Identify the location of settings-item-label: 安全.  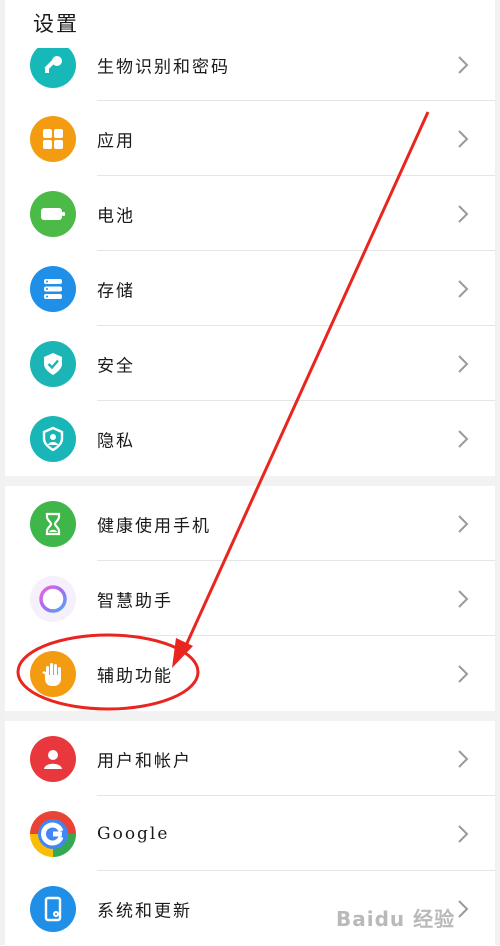
(116, 366).